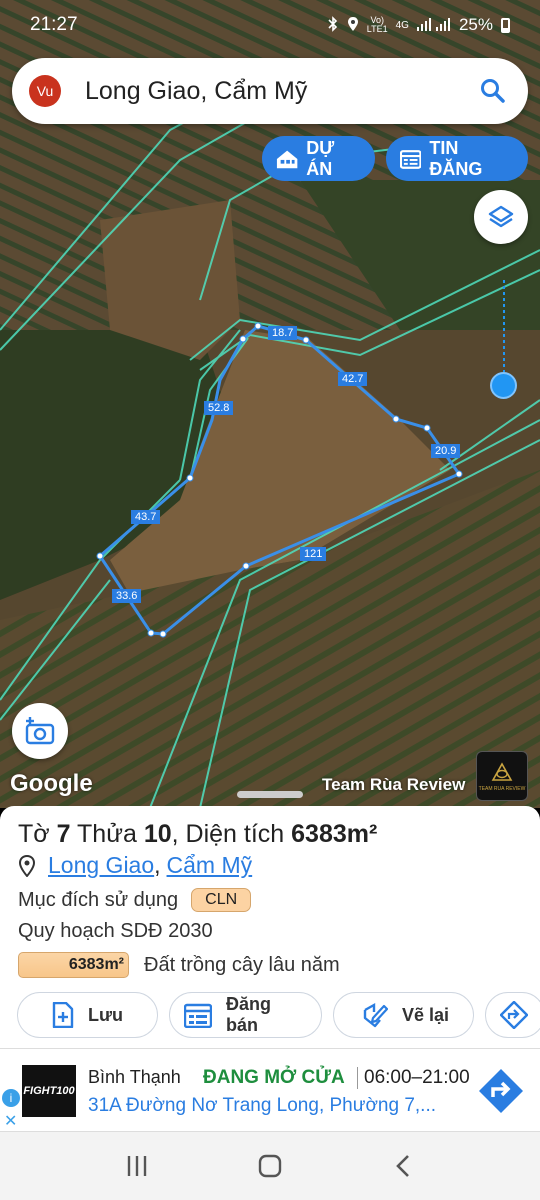  I want to click on save-button: Lưu, so click(87, 1015).